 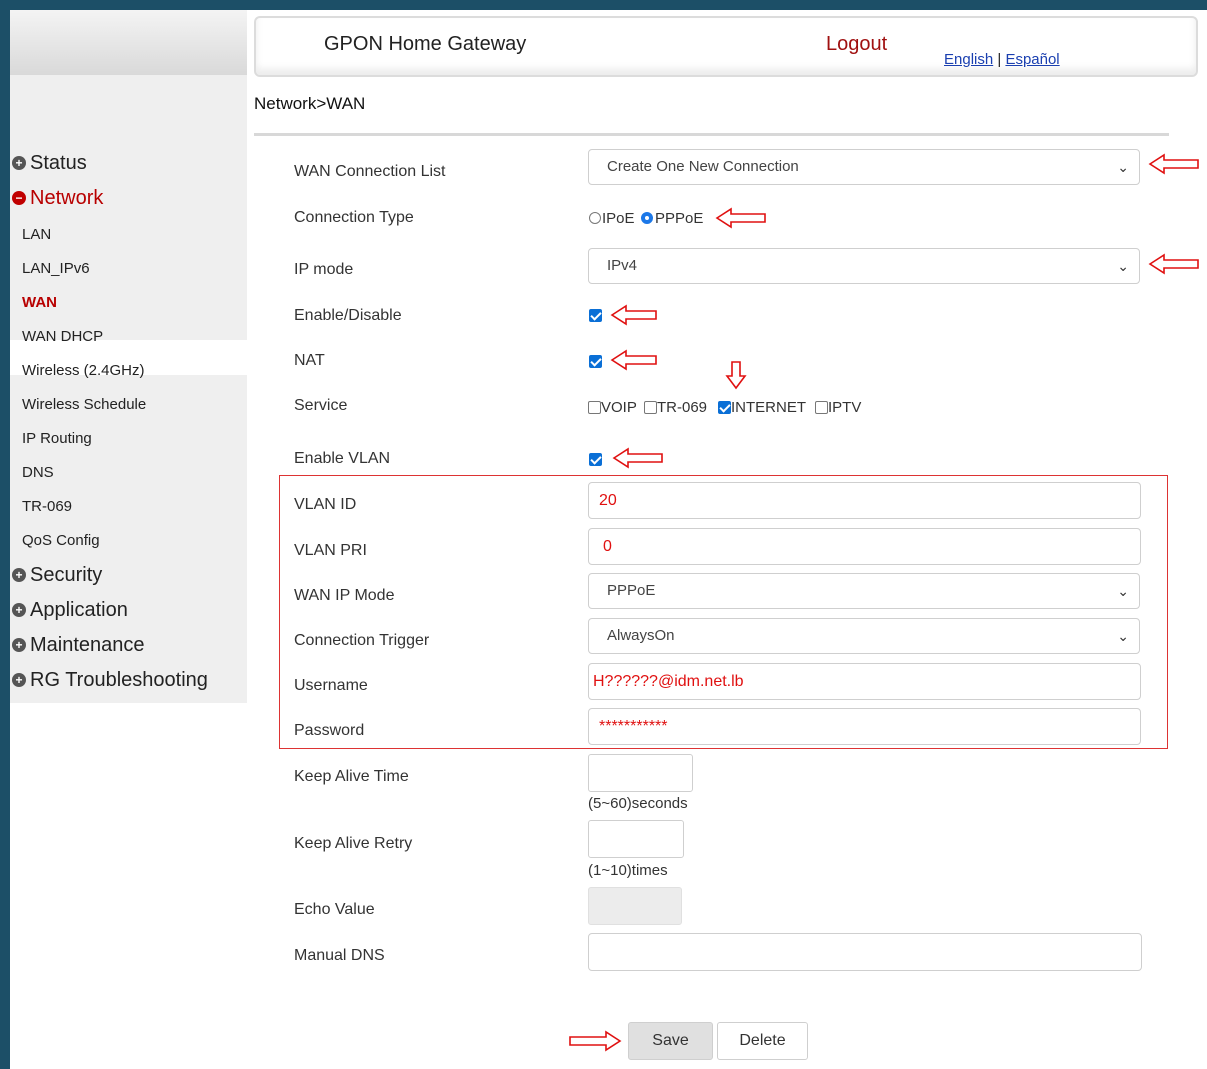 I want to click on vlan-pri-input: 0, so click(x=864, y=546).